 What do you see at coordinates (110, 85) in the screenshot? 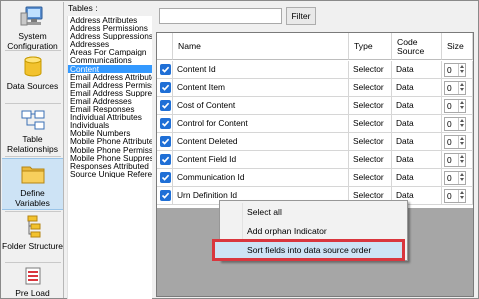
I see `table-list-item: Email Address Permissions` at bounding box center [110, 85].